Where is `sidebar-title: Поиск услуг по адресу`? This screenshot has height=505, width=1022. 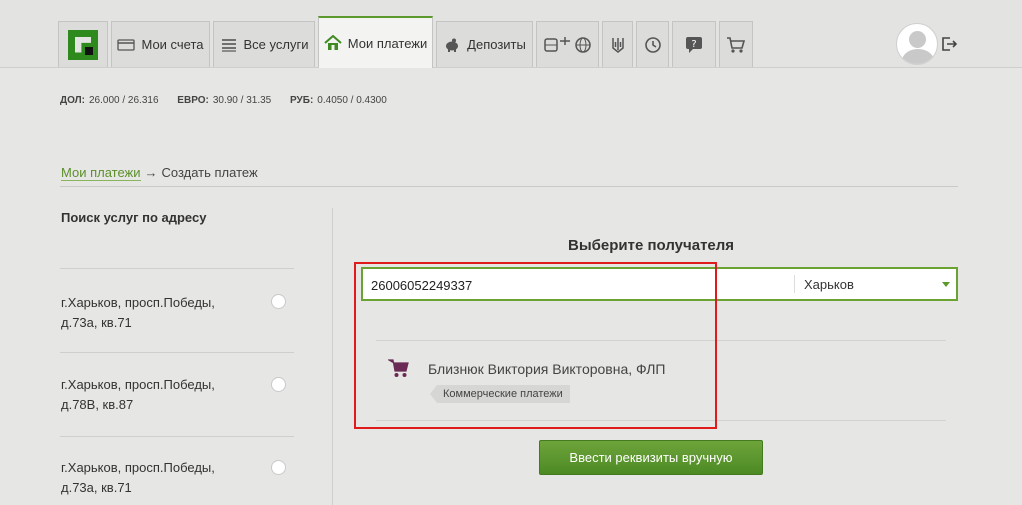
sidebar-title: Поиск услуг по адресу is located at coordinates (134, 217).